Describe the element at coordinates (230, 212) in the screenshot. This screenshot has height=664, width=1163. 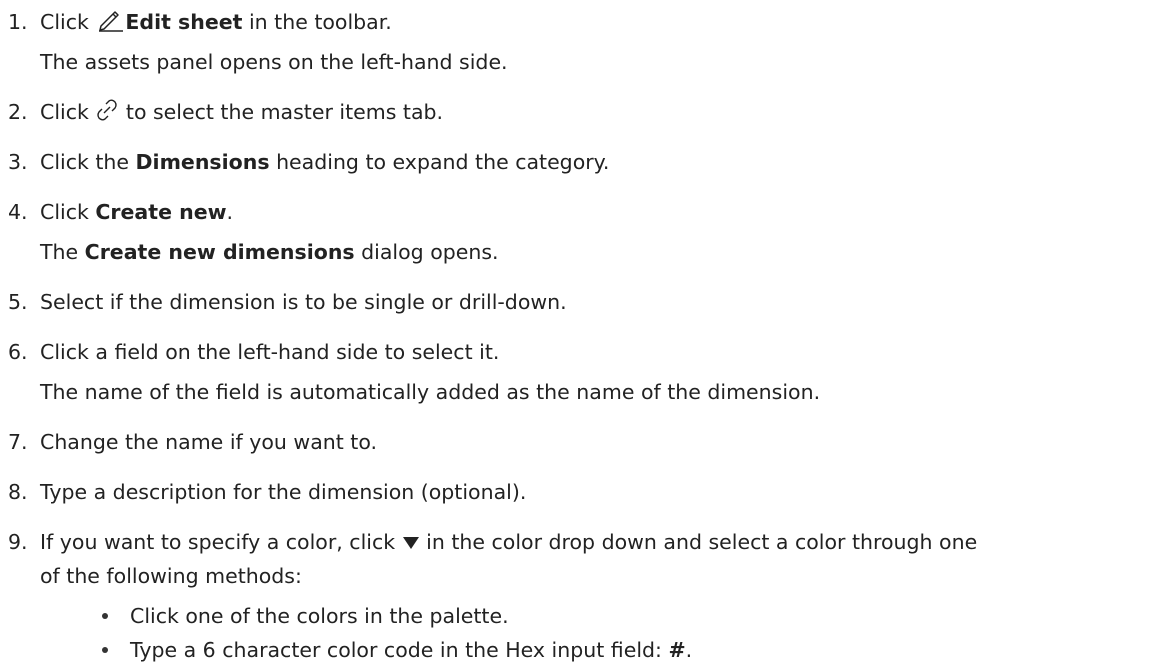
I see `step-text-end: .` at that location.